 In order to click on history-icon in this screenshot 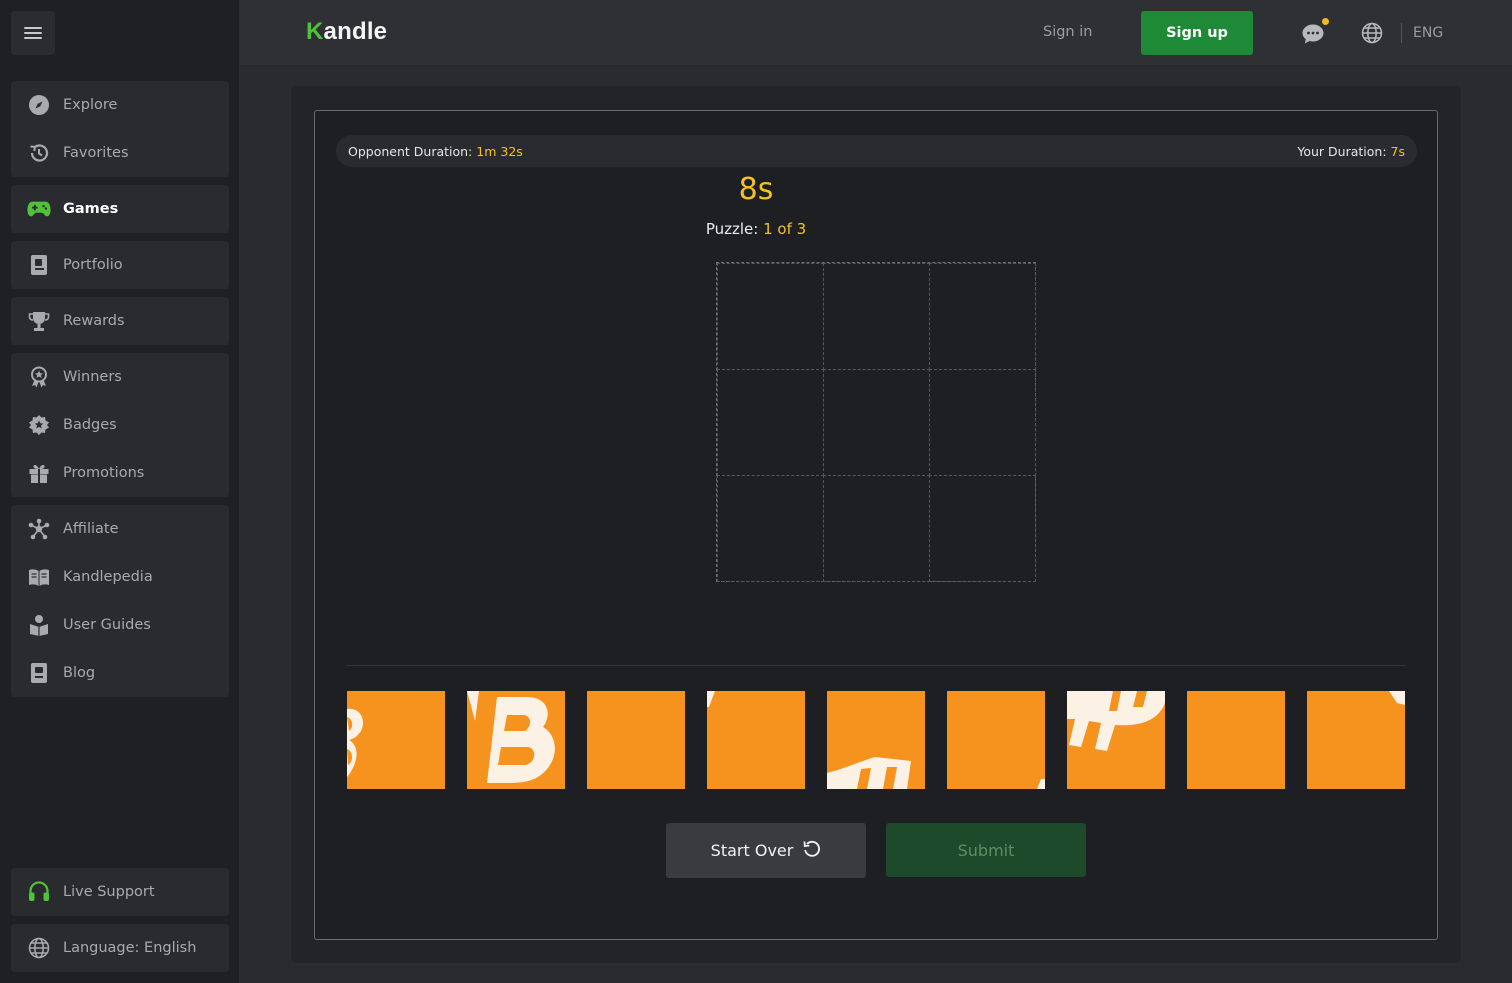, I will do `click(39, 153)`.